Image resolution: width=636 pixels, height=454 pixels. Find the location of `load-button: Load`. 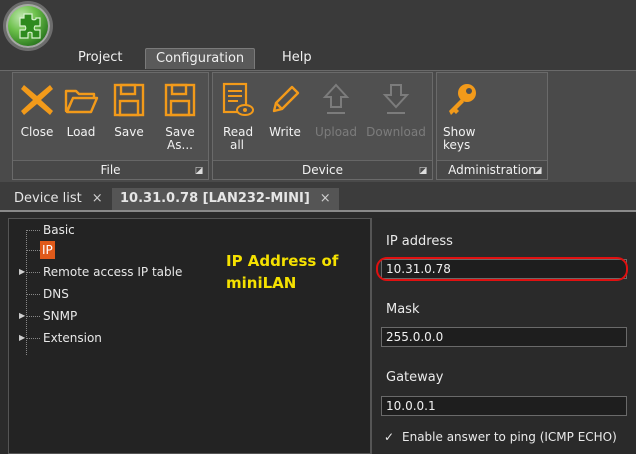

load-button: Load is located at coordinates (81, 110).